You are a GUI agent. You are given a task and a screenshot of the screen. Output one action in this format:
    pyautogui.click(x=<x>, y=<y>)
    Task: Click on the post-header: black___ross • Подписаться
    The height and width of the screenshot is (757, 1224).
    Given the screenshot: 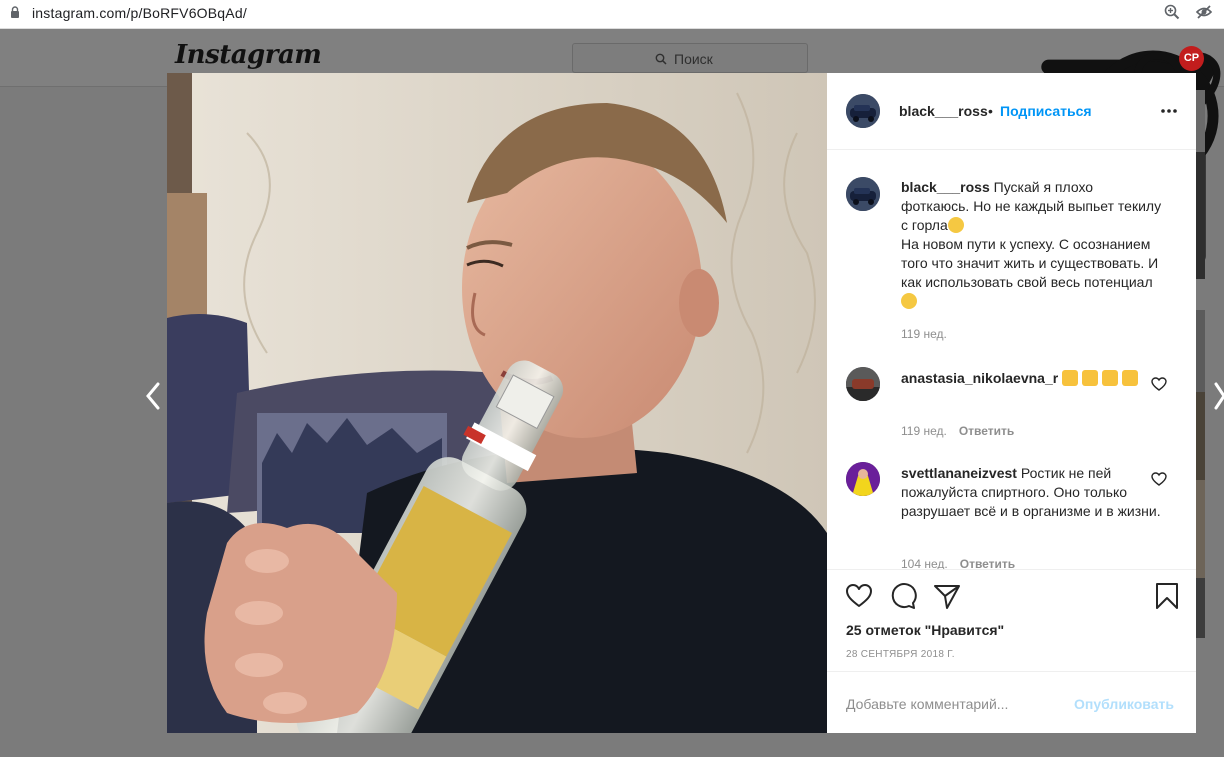 What is the action you would take?
    pyautogui.click(x=1011, y=111)
    